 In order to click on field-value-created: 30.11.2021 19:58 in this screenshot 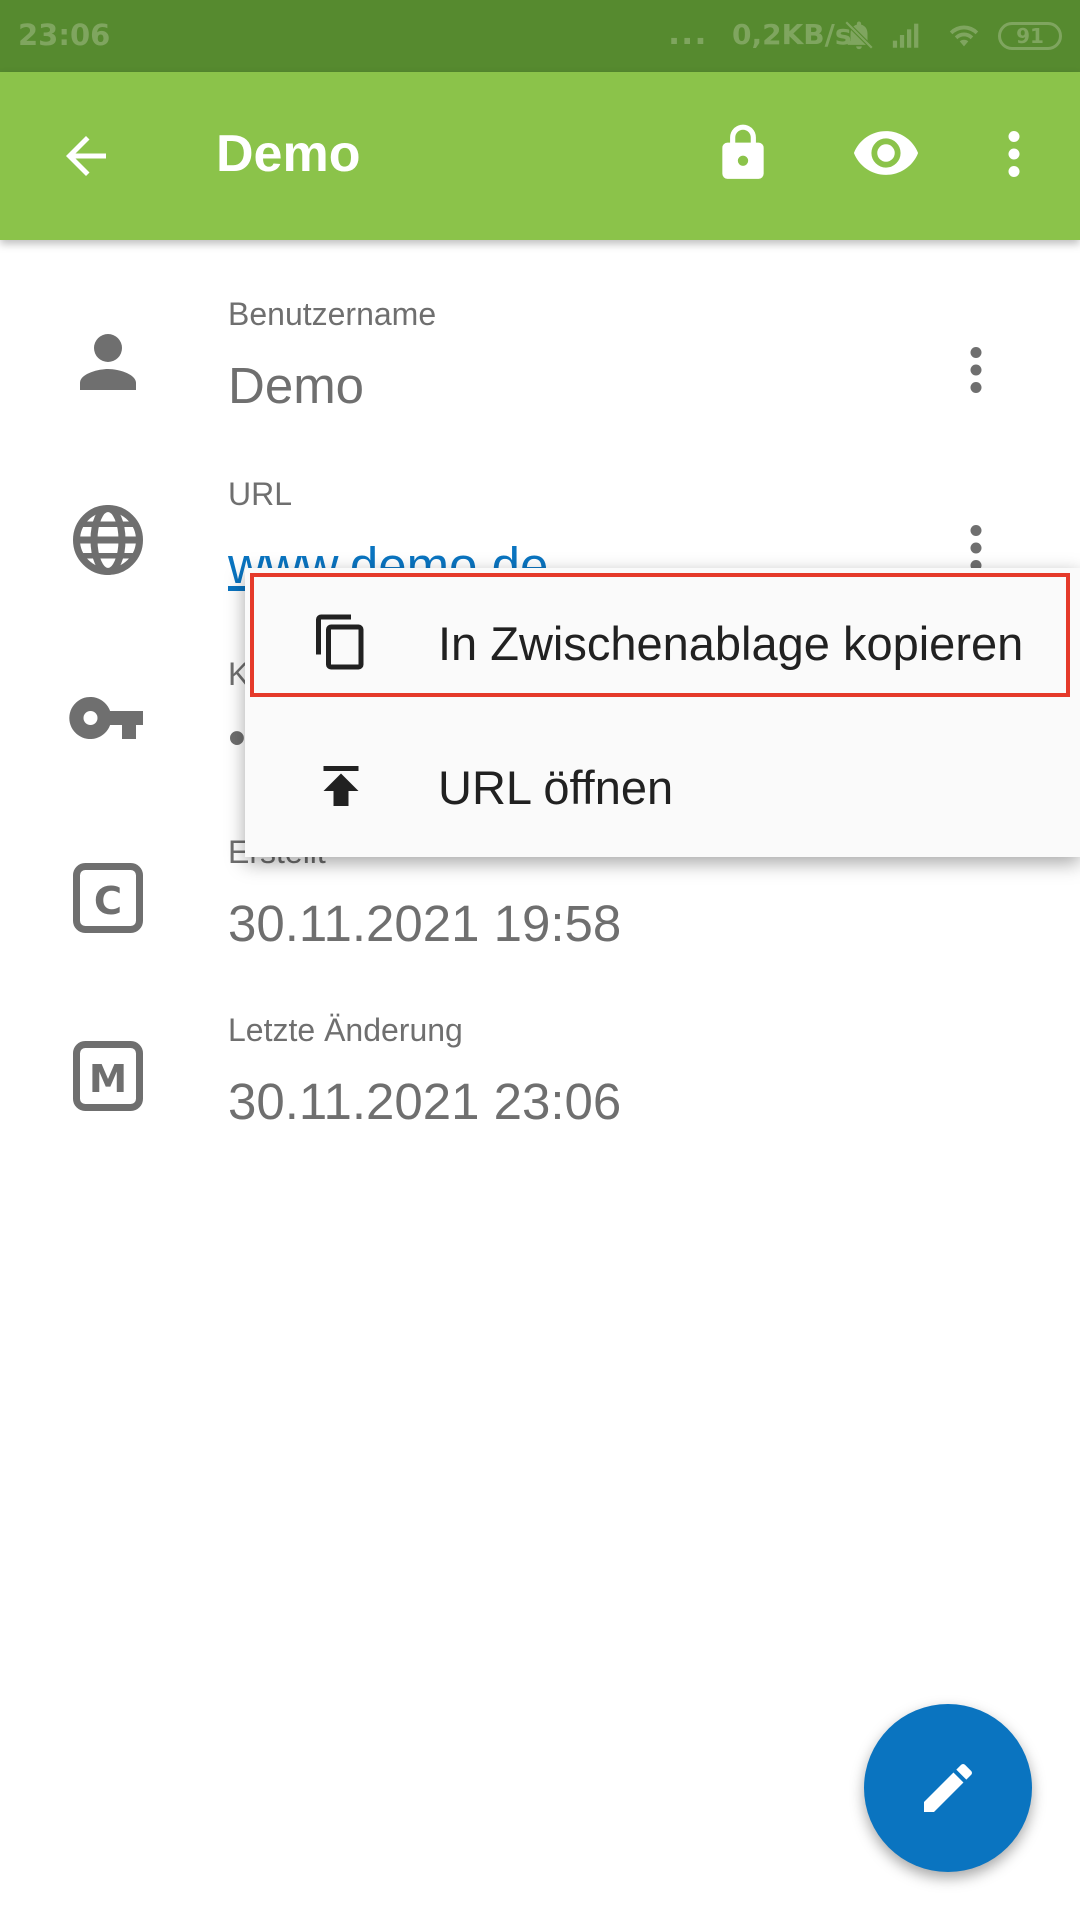, I will do `click(425, 923)`.